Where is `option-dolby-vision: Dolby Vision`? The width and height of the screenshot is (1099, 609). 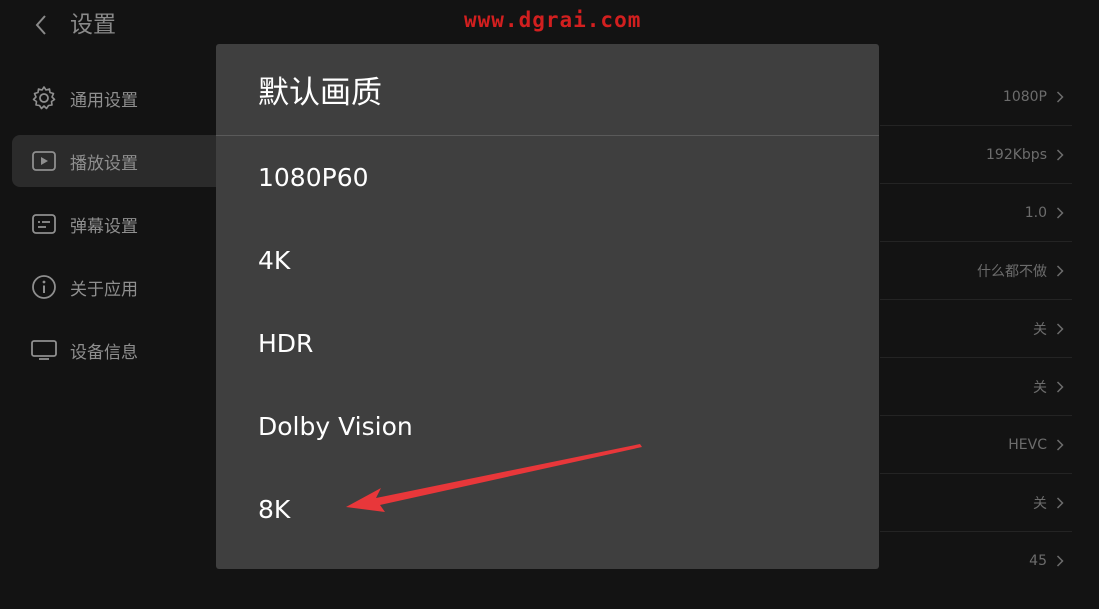 option-dolby-vision: Dolby Vision is located at coordinates (547, 426).